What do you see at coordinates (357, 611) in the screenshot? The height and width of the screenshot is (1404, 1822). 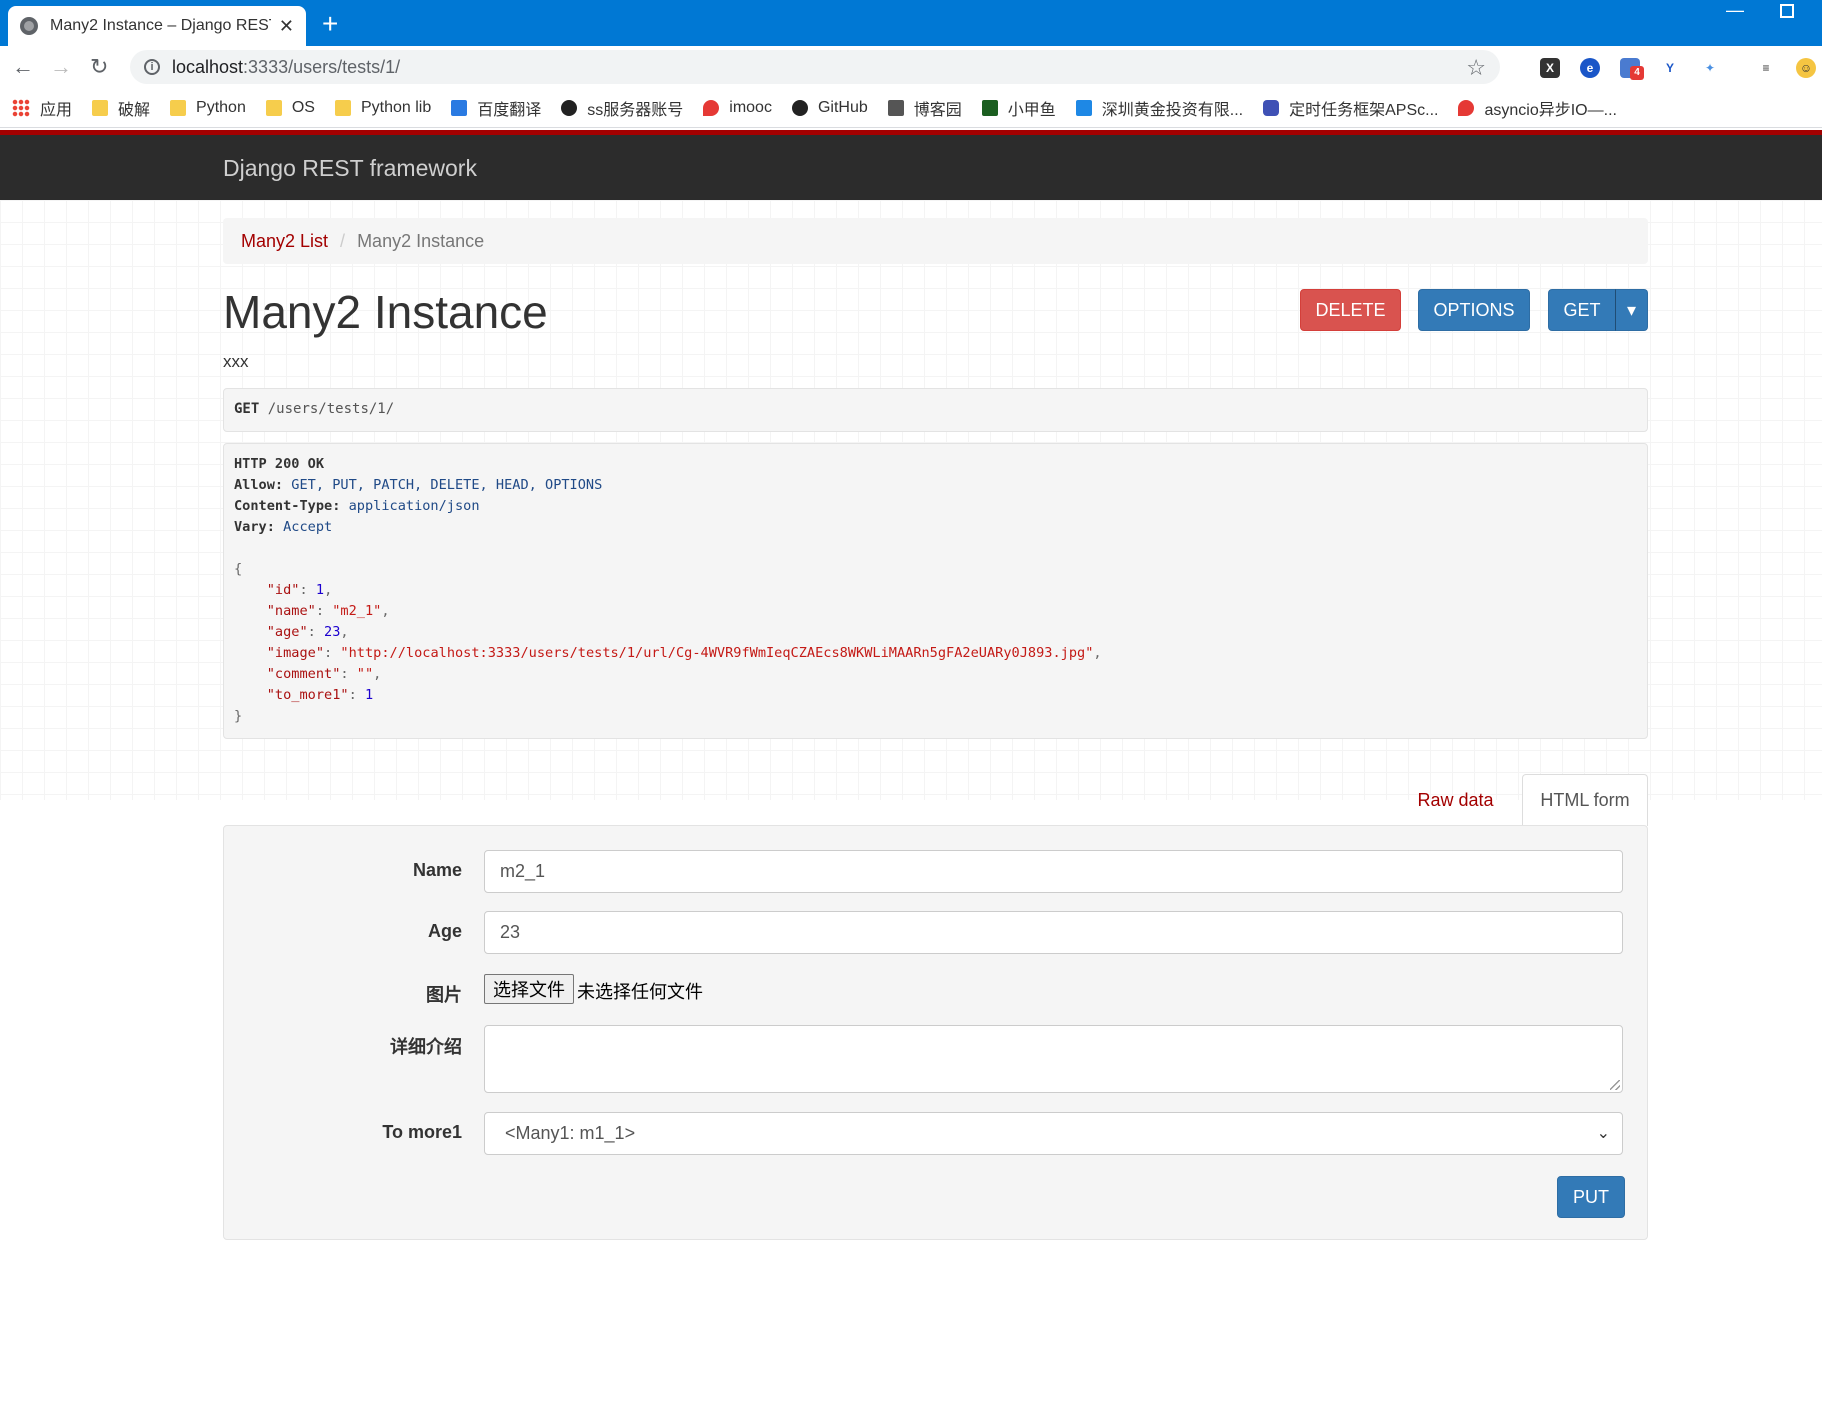 I see `json-value-name: m2_1` at bounding box center [357, 611].